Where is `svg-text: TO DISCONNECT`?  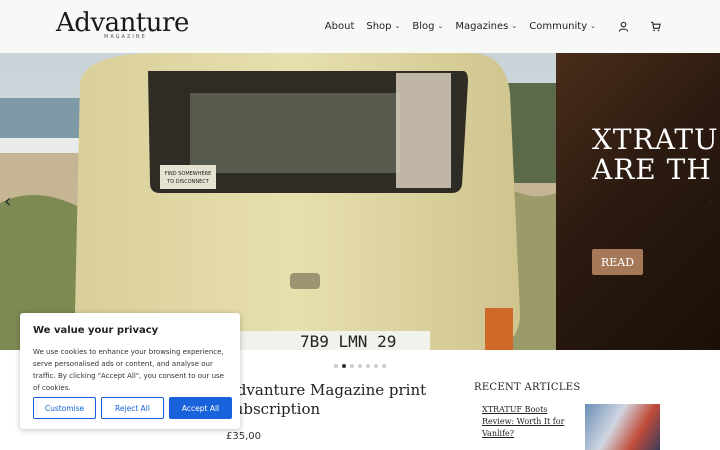
svg-text: TO DISCONNECT is located at coordinates (188, 182).